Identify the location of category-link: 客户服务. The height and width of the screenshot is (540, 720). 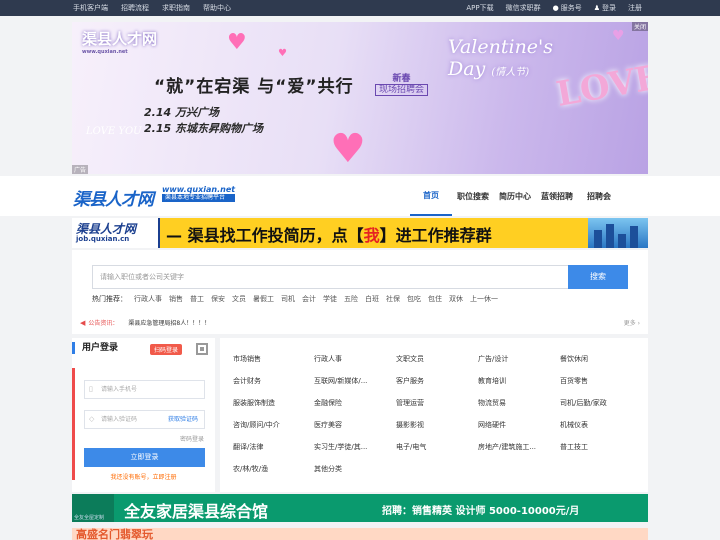
(410, 381).